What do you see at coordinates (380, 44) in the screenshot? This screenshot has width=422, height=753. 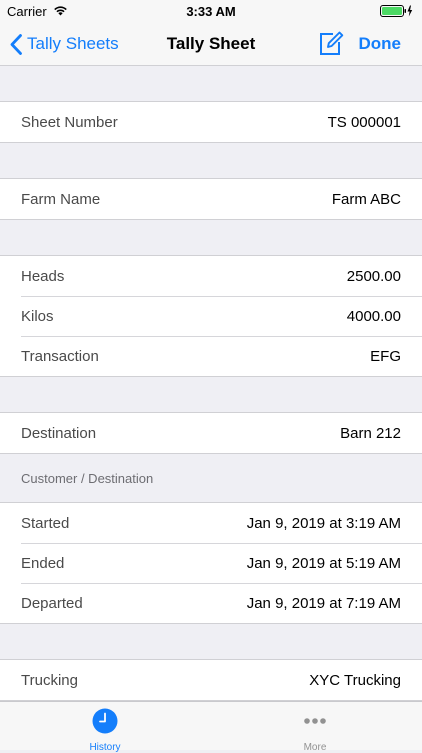 I see `done-button: Done` at bounding box center [380, 44].